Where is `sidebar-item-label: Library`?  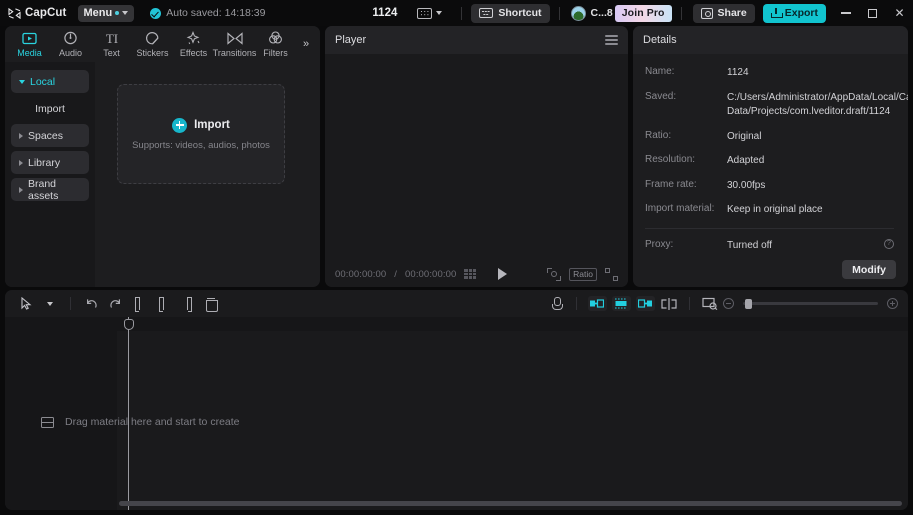
sidebar-item-label: Library is located at coordinates (44, 162).